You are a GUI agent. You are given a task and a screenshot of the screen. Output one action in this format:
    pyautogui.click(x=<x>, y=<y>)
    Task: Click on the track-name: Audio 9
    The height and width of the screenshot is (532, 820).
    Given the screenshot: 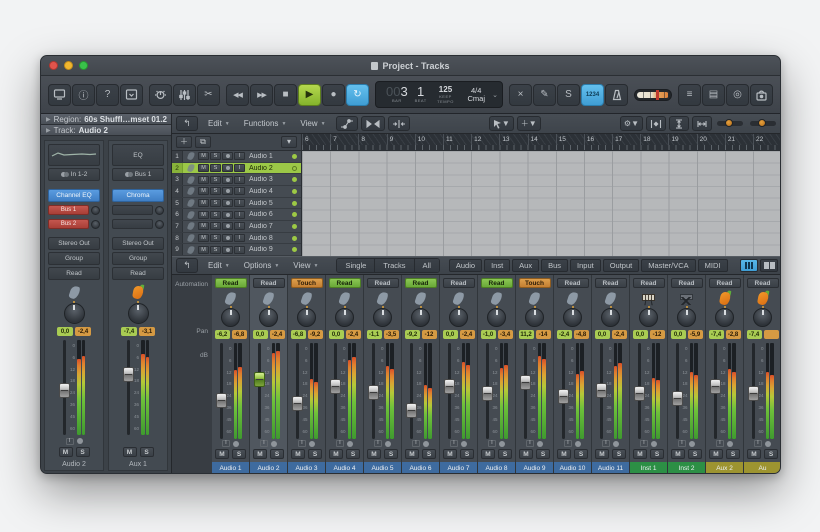 What is the action you would take?
    pyautogui.click(x=269, y=249)
    